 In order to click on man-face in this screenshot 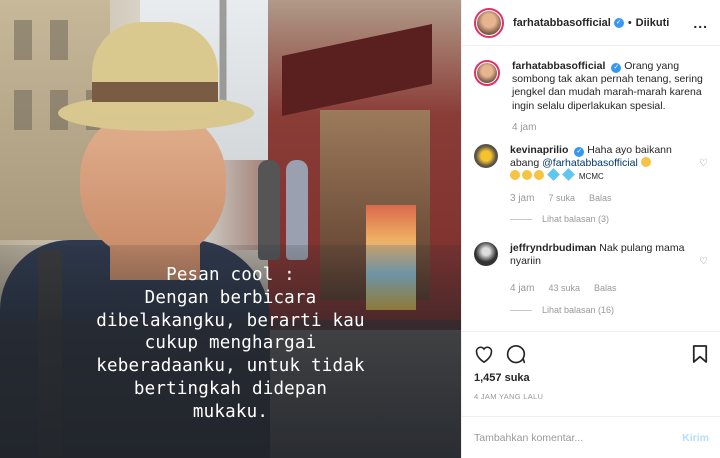, I will do `click(153, 185)`.